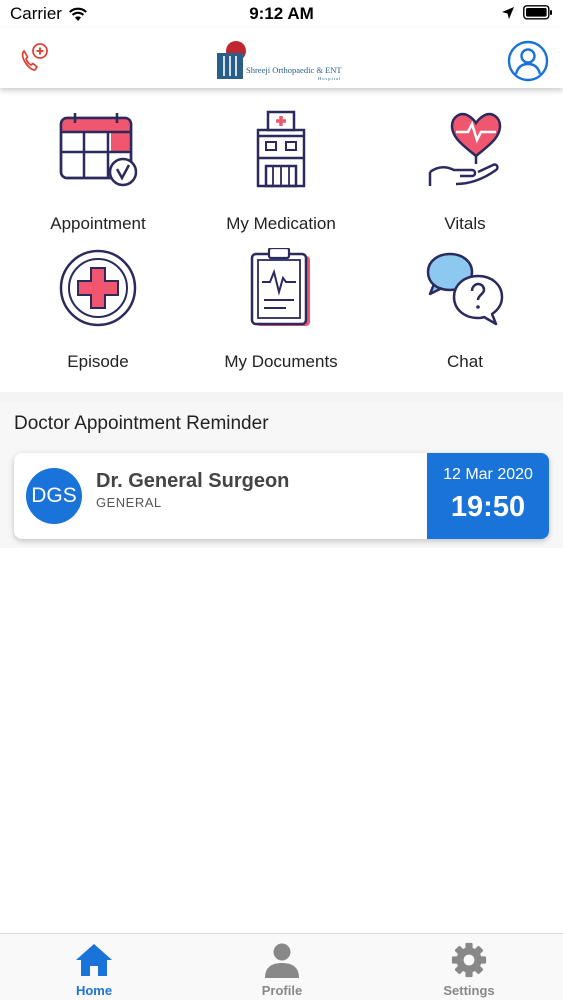 The width and height of the screenshot is (563, 1000). I want to click on app-header: Shreeji Orthopaedic & ENT Hospital, so click(281, 58).